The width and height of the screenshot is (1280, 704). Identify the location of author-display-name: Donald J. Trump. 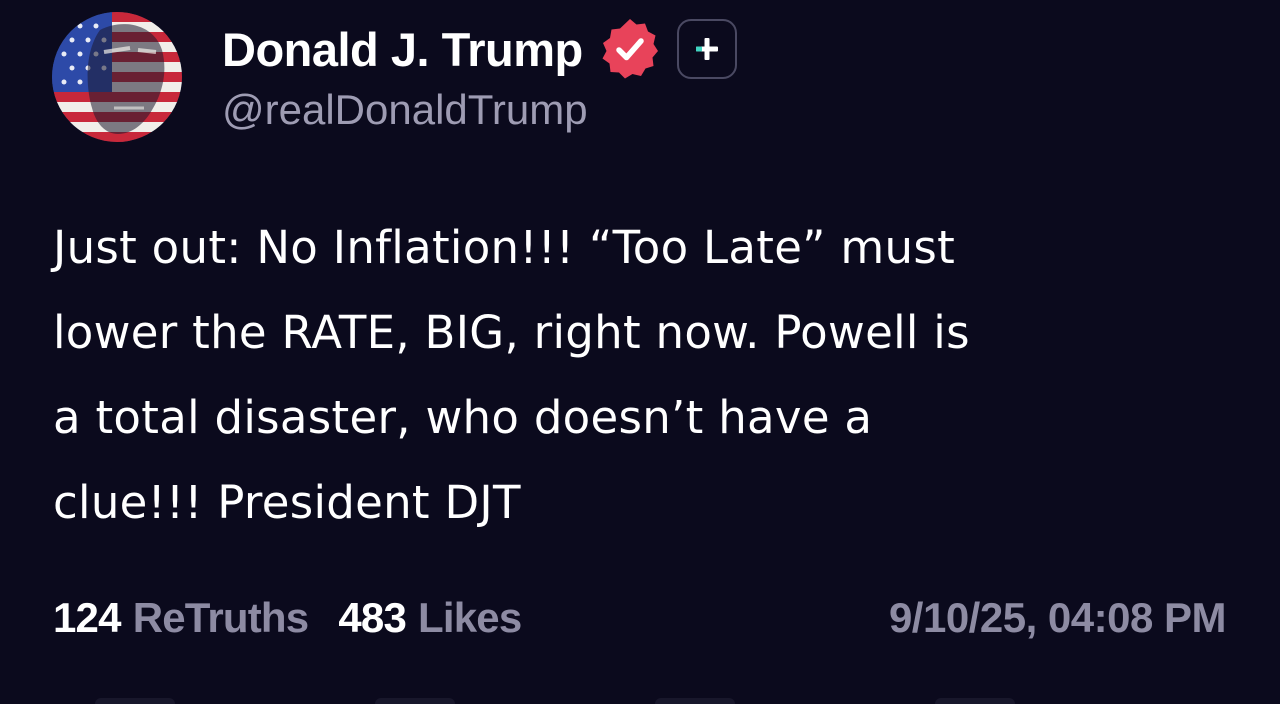
(402, 49).